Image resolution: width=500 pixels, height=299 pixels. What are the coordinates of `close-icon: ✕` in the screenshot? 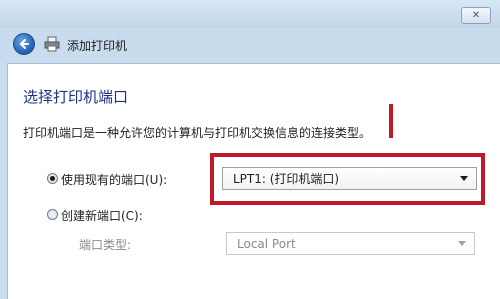 It's located at (476, 15).